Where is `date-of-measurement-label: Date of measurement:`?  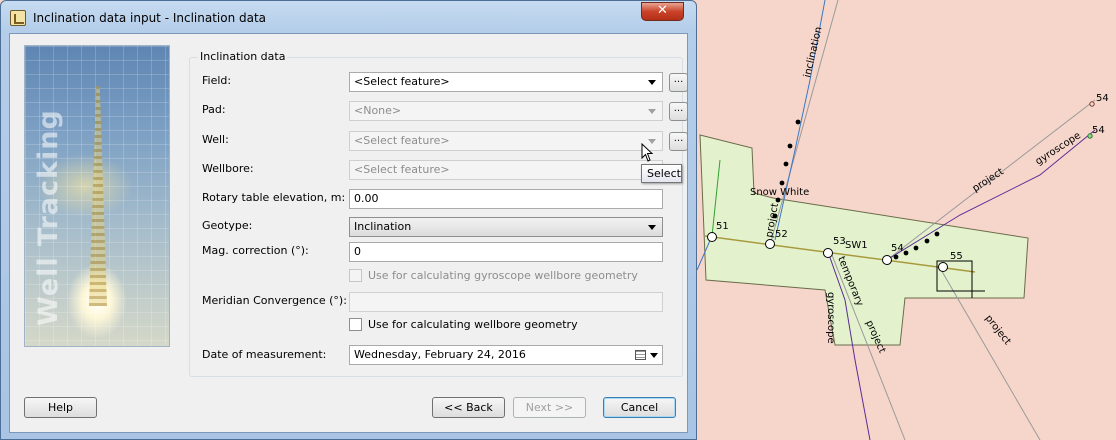 date-of-measurement-label: Date of measurement: is located at coordinates (264, 354).